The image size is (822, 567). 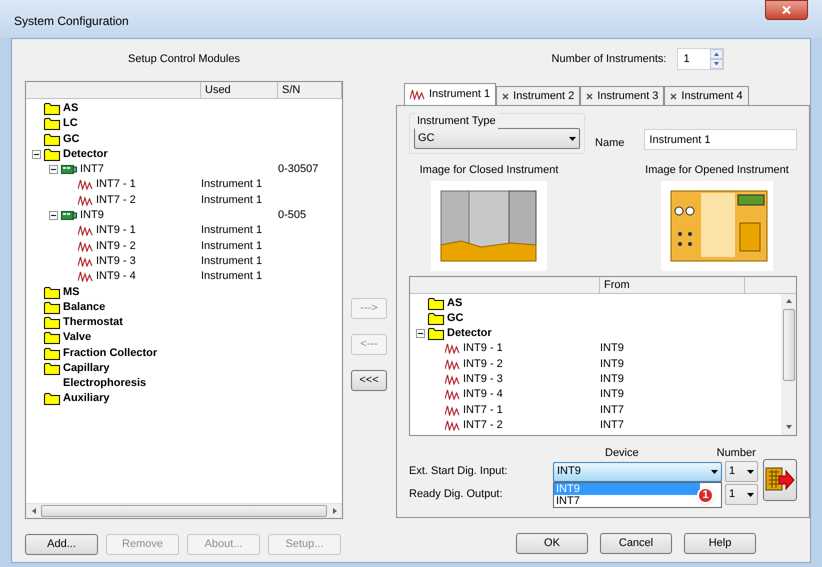 What do you see at coordinates (720, 139) in the screenshot?
I see `name-field: Instrument 1` at bounding box center [720, 139].